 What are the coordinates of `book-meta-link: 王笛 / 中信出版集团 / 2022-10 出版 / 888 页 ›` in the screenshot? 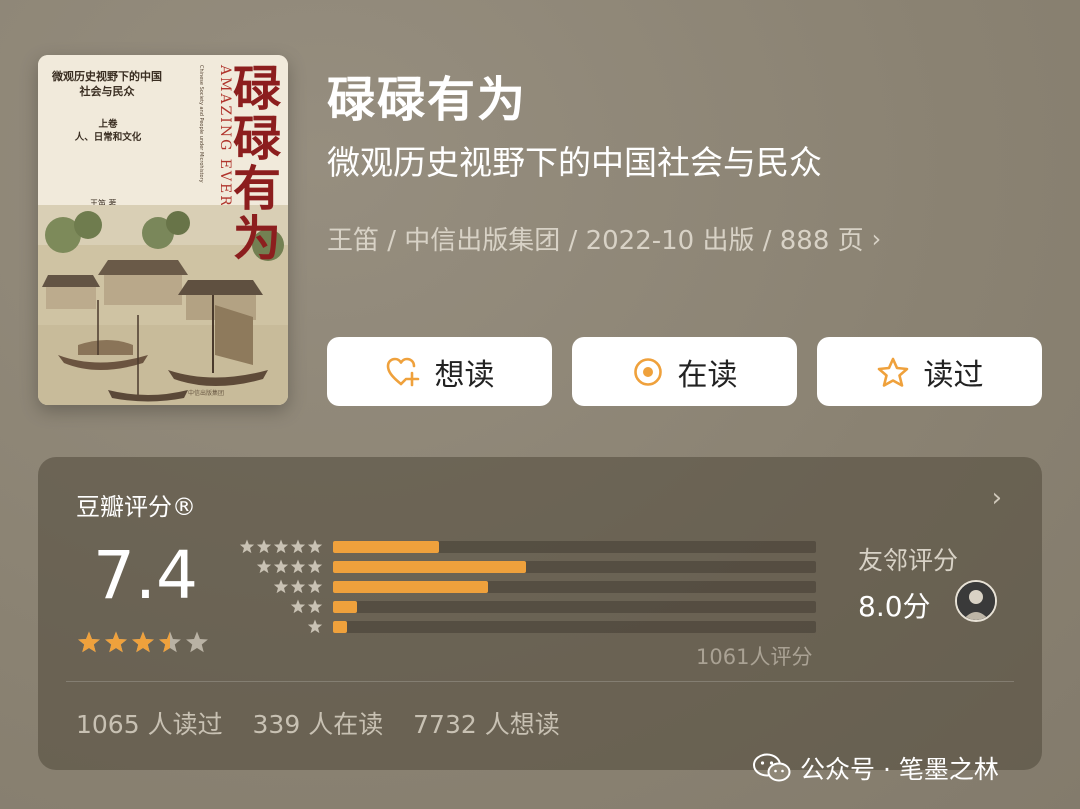 It's located at (604, 238).